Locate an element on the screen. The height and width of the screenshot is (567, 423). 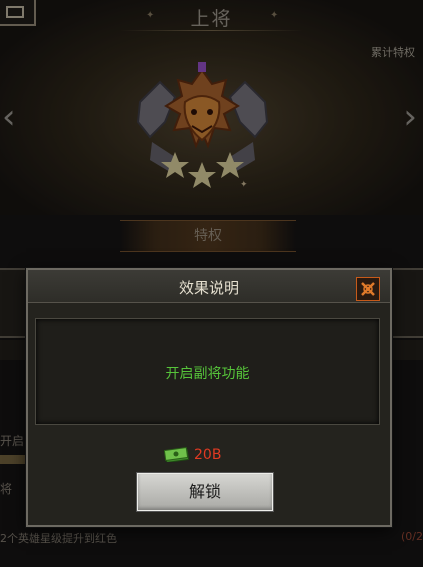
cost-value: 20B is located at coordinates (208, 455).